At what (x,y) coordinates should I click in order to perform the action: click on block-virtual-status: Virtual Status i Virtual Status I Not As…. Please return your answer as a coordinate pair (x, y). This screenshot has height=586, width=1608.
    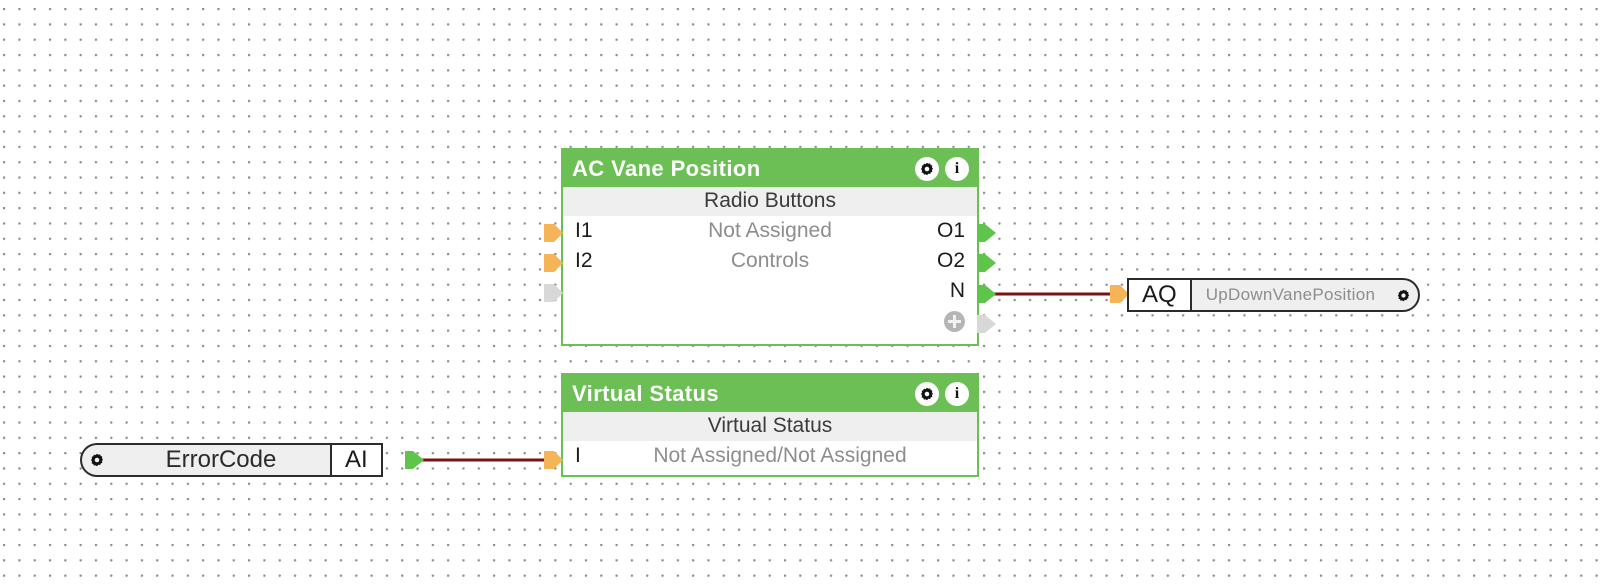
    Looking at the image, I should click on (770, 425).